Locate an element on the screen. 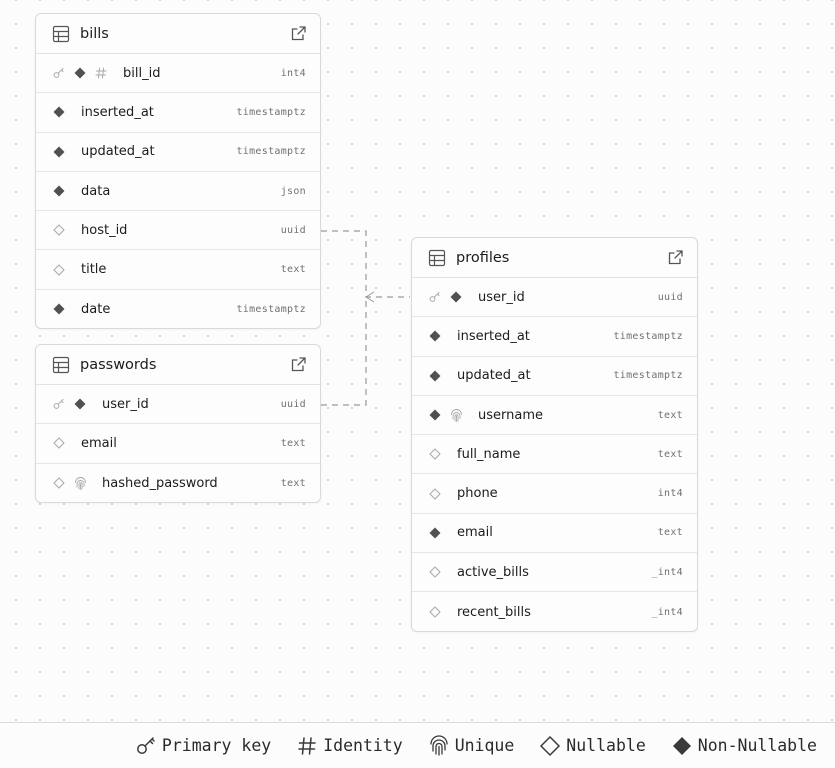  column-row: phone int4 is located at coordinates (554, 494).